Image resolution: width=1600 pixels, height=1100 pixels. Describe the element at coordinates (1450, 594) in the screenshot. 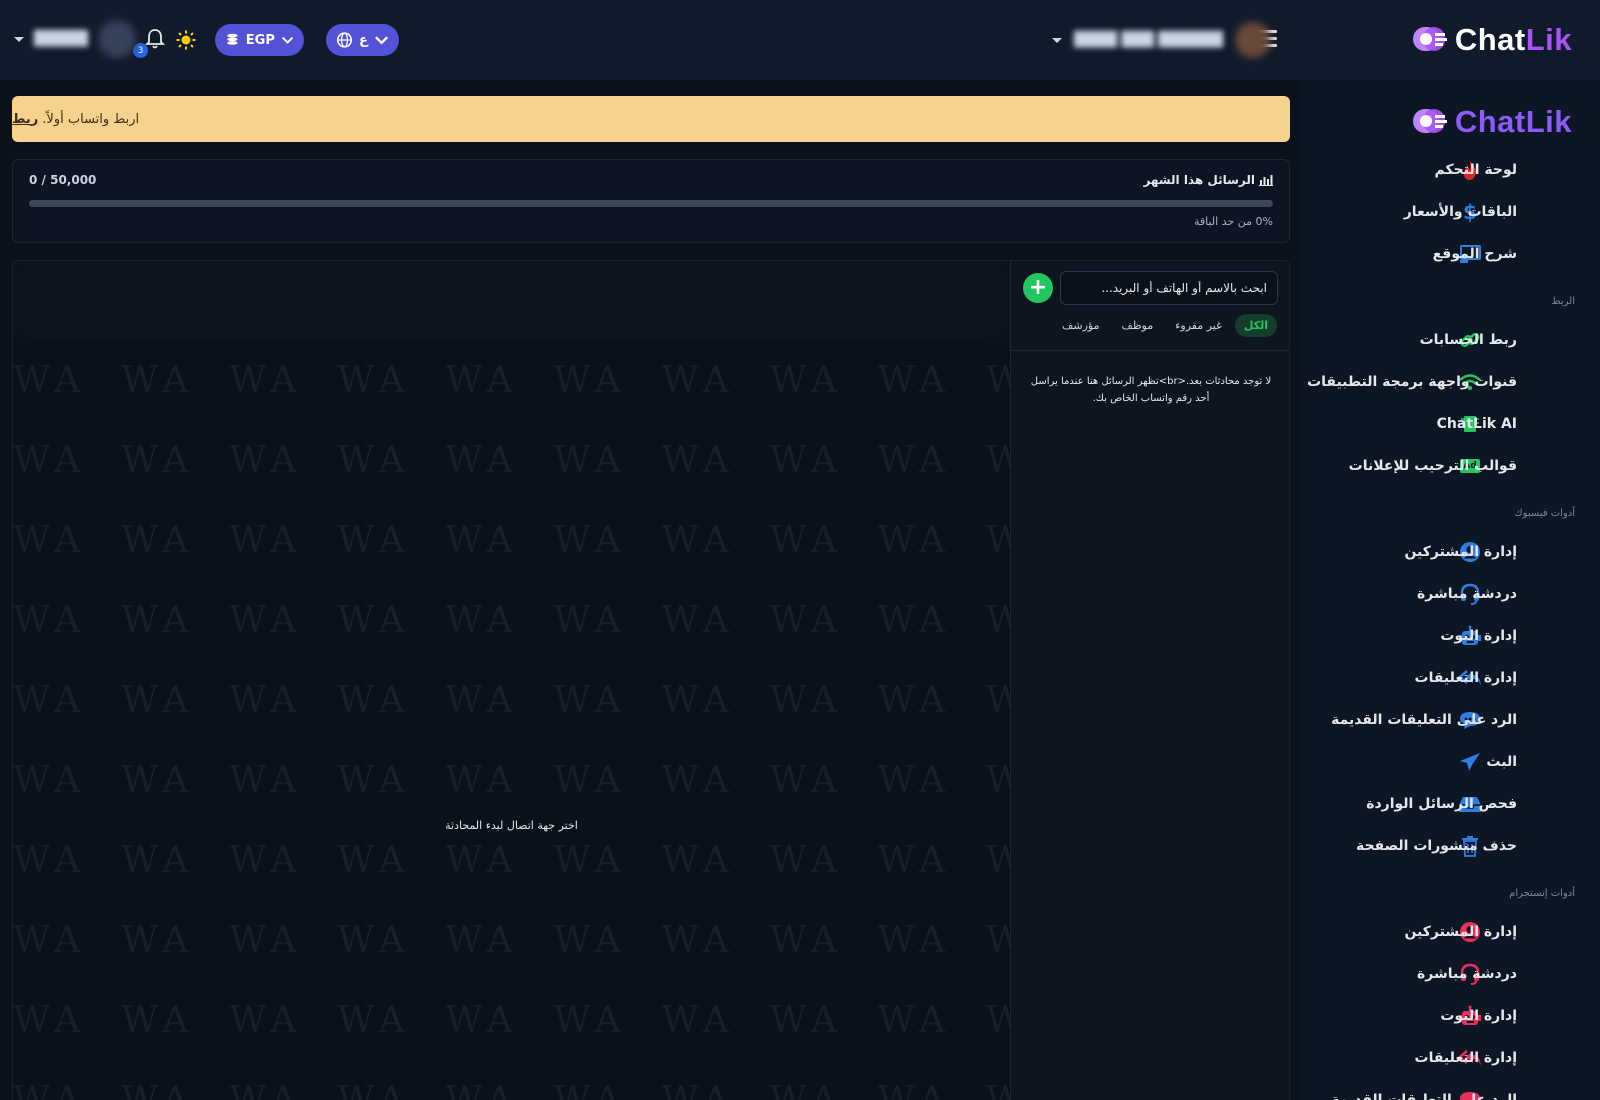

I see `sidebar-item-fb-live-chat: دردشة مباشرة` at that location.